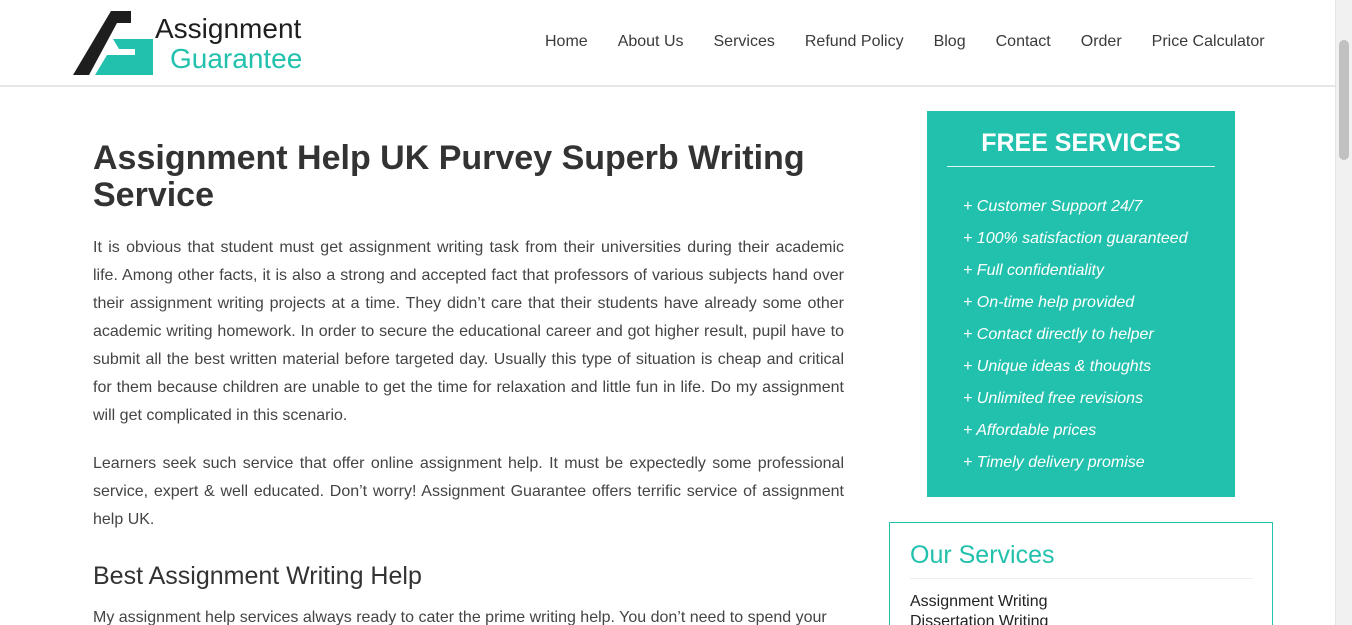 Image resolution: width=1352 pixels, height=625 pixels. What do you see at coordinates (1033, 270) in the screenshot?
I see `free-service-item: + Full confidentiality` at bounding box center [1033, 270].